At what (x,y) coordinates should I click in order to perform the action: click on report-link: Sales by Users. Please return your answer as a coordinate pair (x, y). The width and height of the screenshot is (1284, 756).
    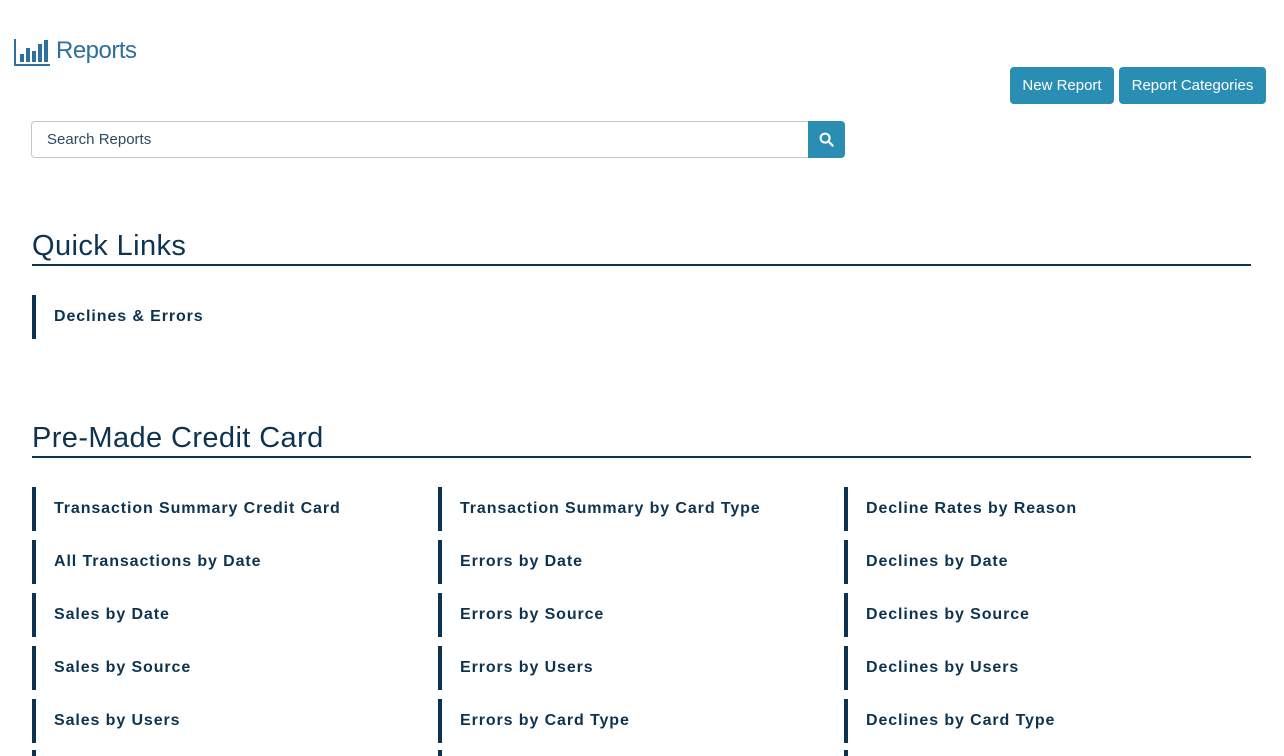
    Looking at the image, I should click on (106, 721).